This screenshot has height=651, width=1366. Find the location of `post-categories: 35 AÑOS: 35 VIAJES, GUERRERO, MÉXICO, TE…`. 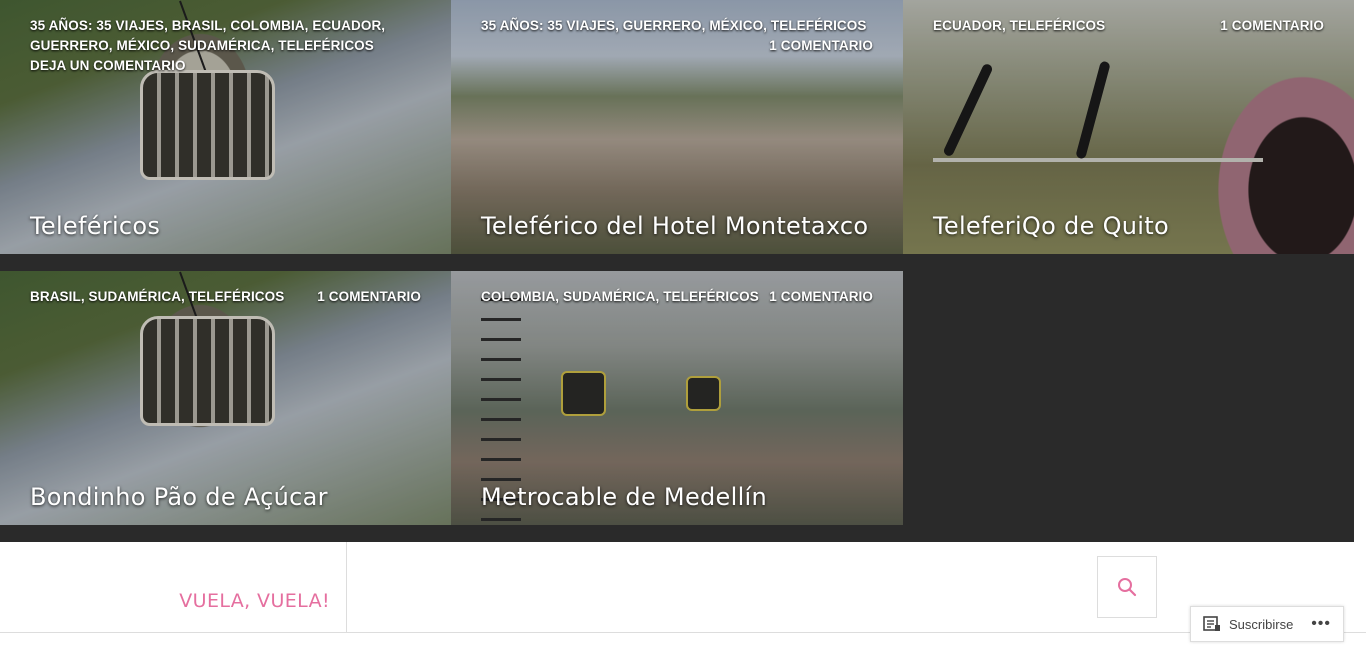

post-categories: 35 AÑOS: 35 VIAJES, GUERRERO, MÉXICO, TE… is located at coordinates (677, 26).